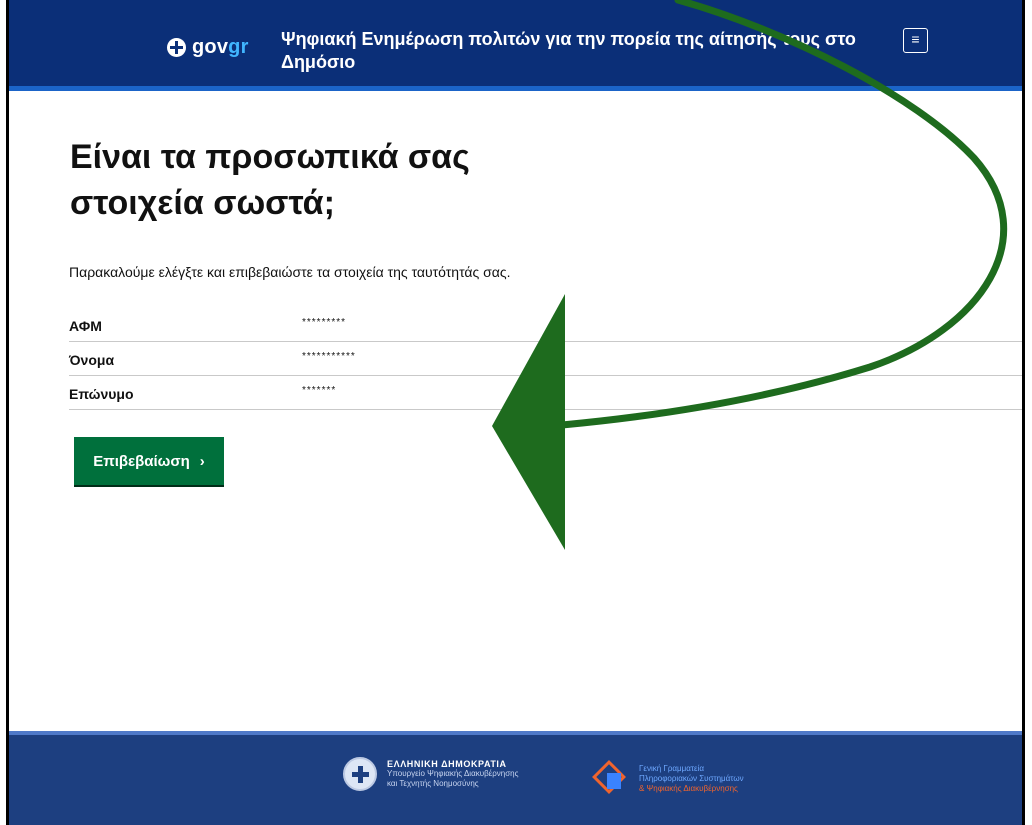  I want to click on gsis-line-2: Πληροφοριακών Συστημάτων, so click(691, 778).